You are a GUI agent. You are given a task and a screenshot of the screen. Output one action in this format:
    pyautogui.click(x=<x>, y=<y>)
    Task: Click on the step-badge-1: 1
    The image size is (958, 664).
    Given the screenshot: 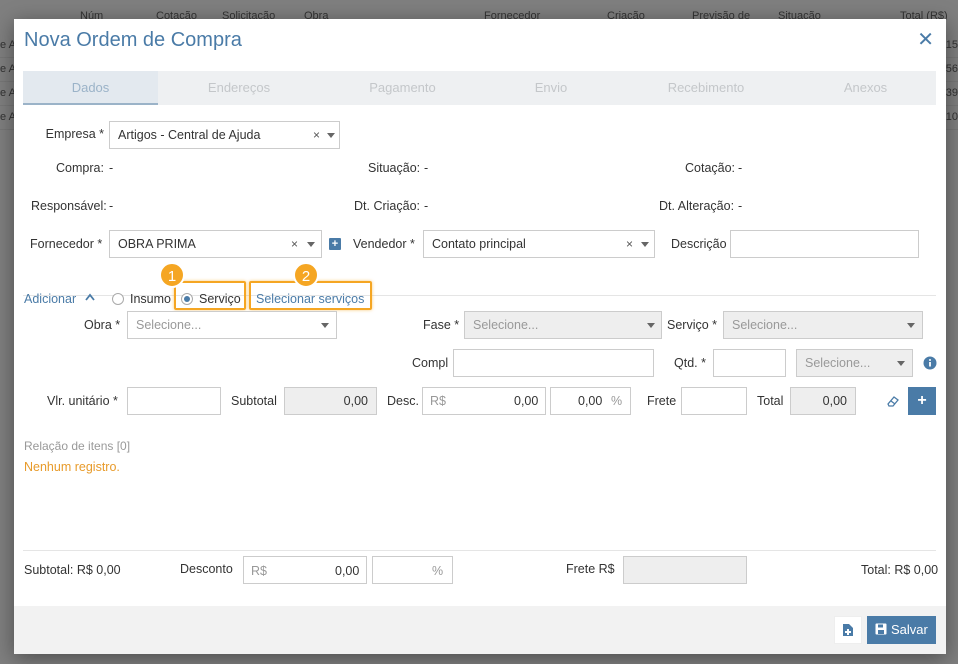 What is the action you would take?
    pyautogui.click(x=172, y=275)
    